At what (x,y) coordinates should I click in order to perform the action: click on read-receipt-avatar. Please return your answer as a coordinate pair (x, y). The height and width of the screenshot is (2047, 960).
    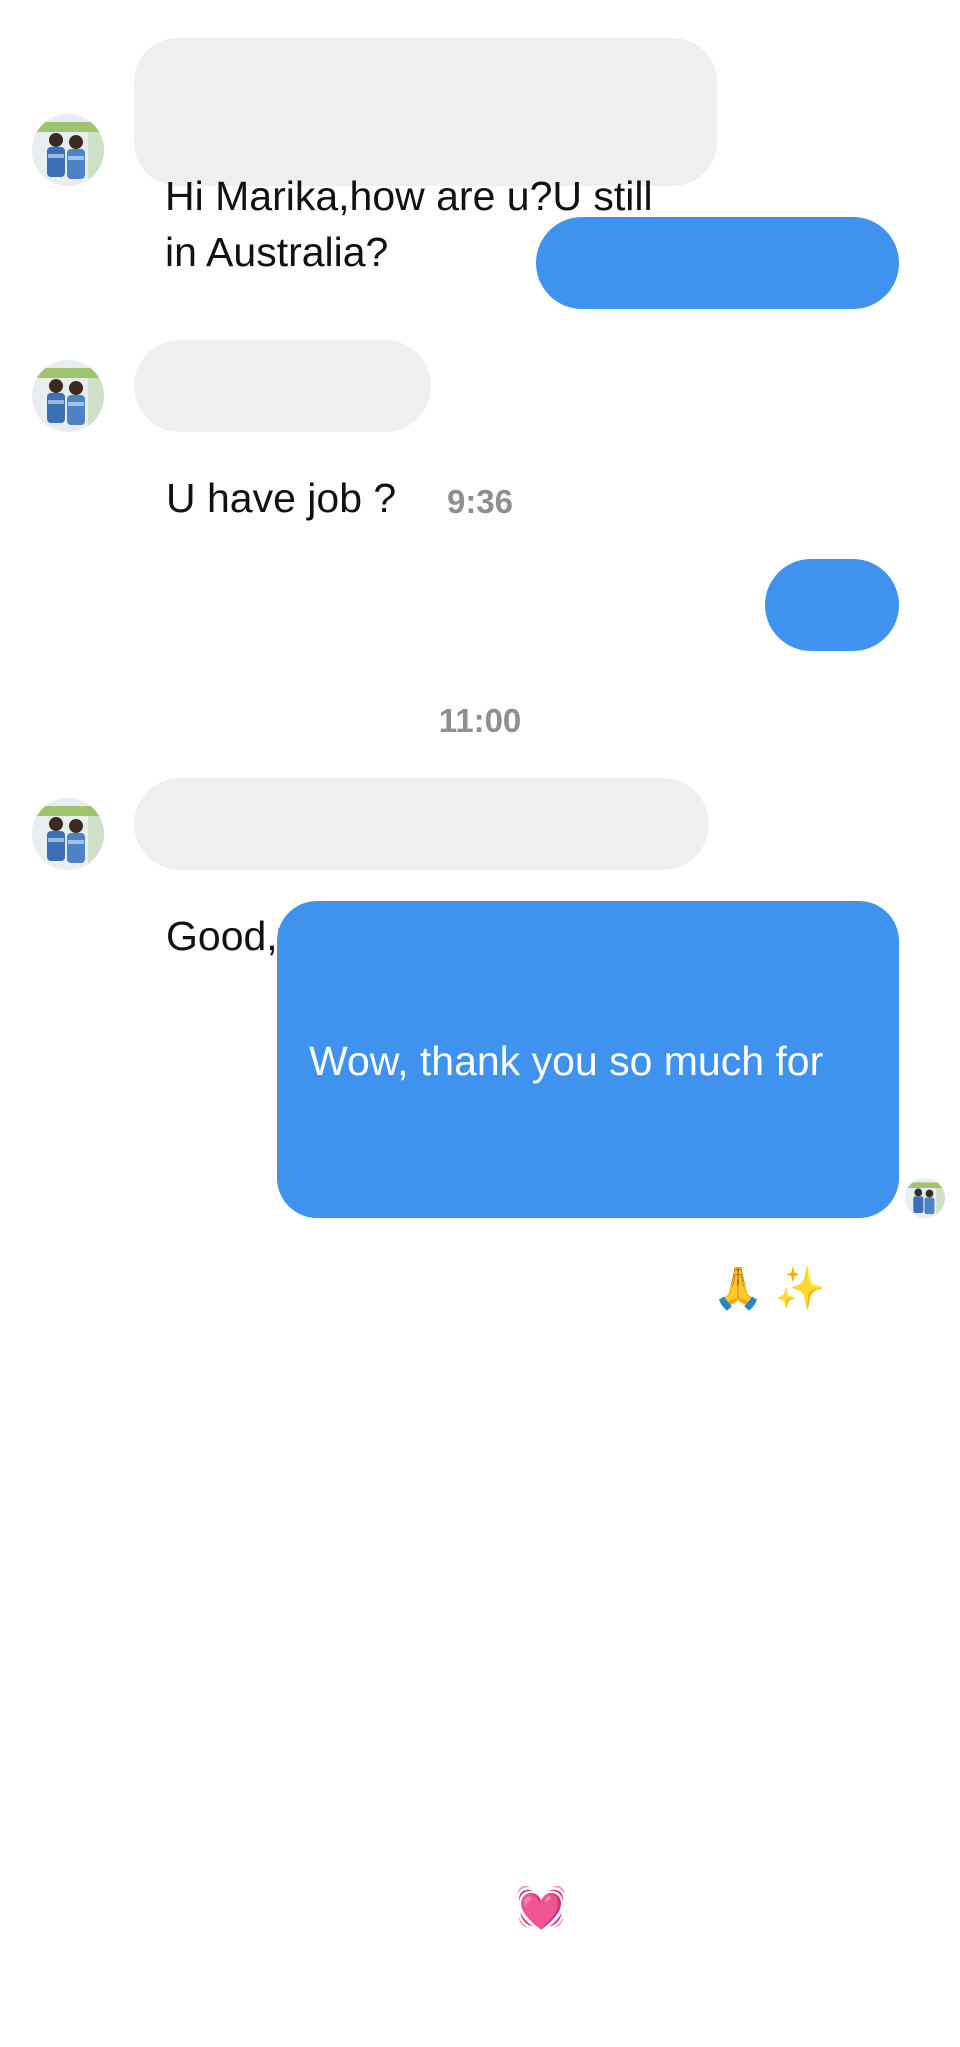
    Looking at the image, I should click on (925, 1198).